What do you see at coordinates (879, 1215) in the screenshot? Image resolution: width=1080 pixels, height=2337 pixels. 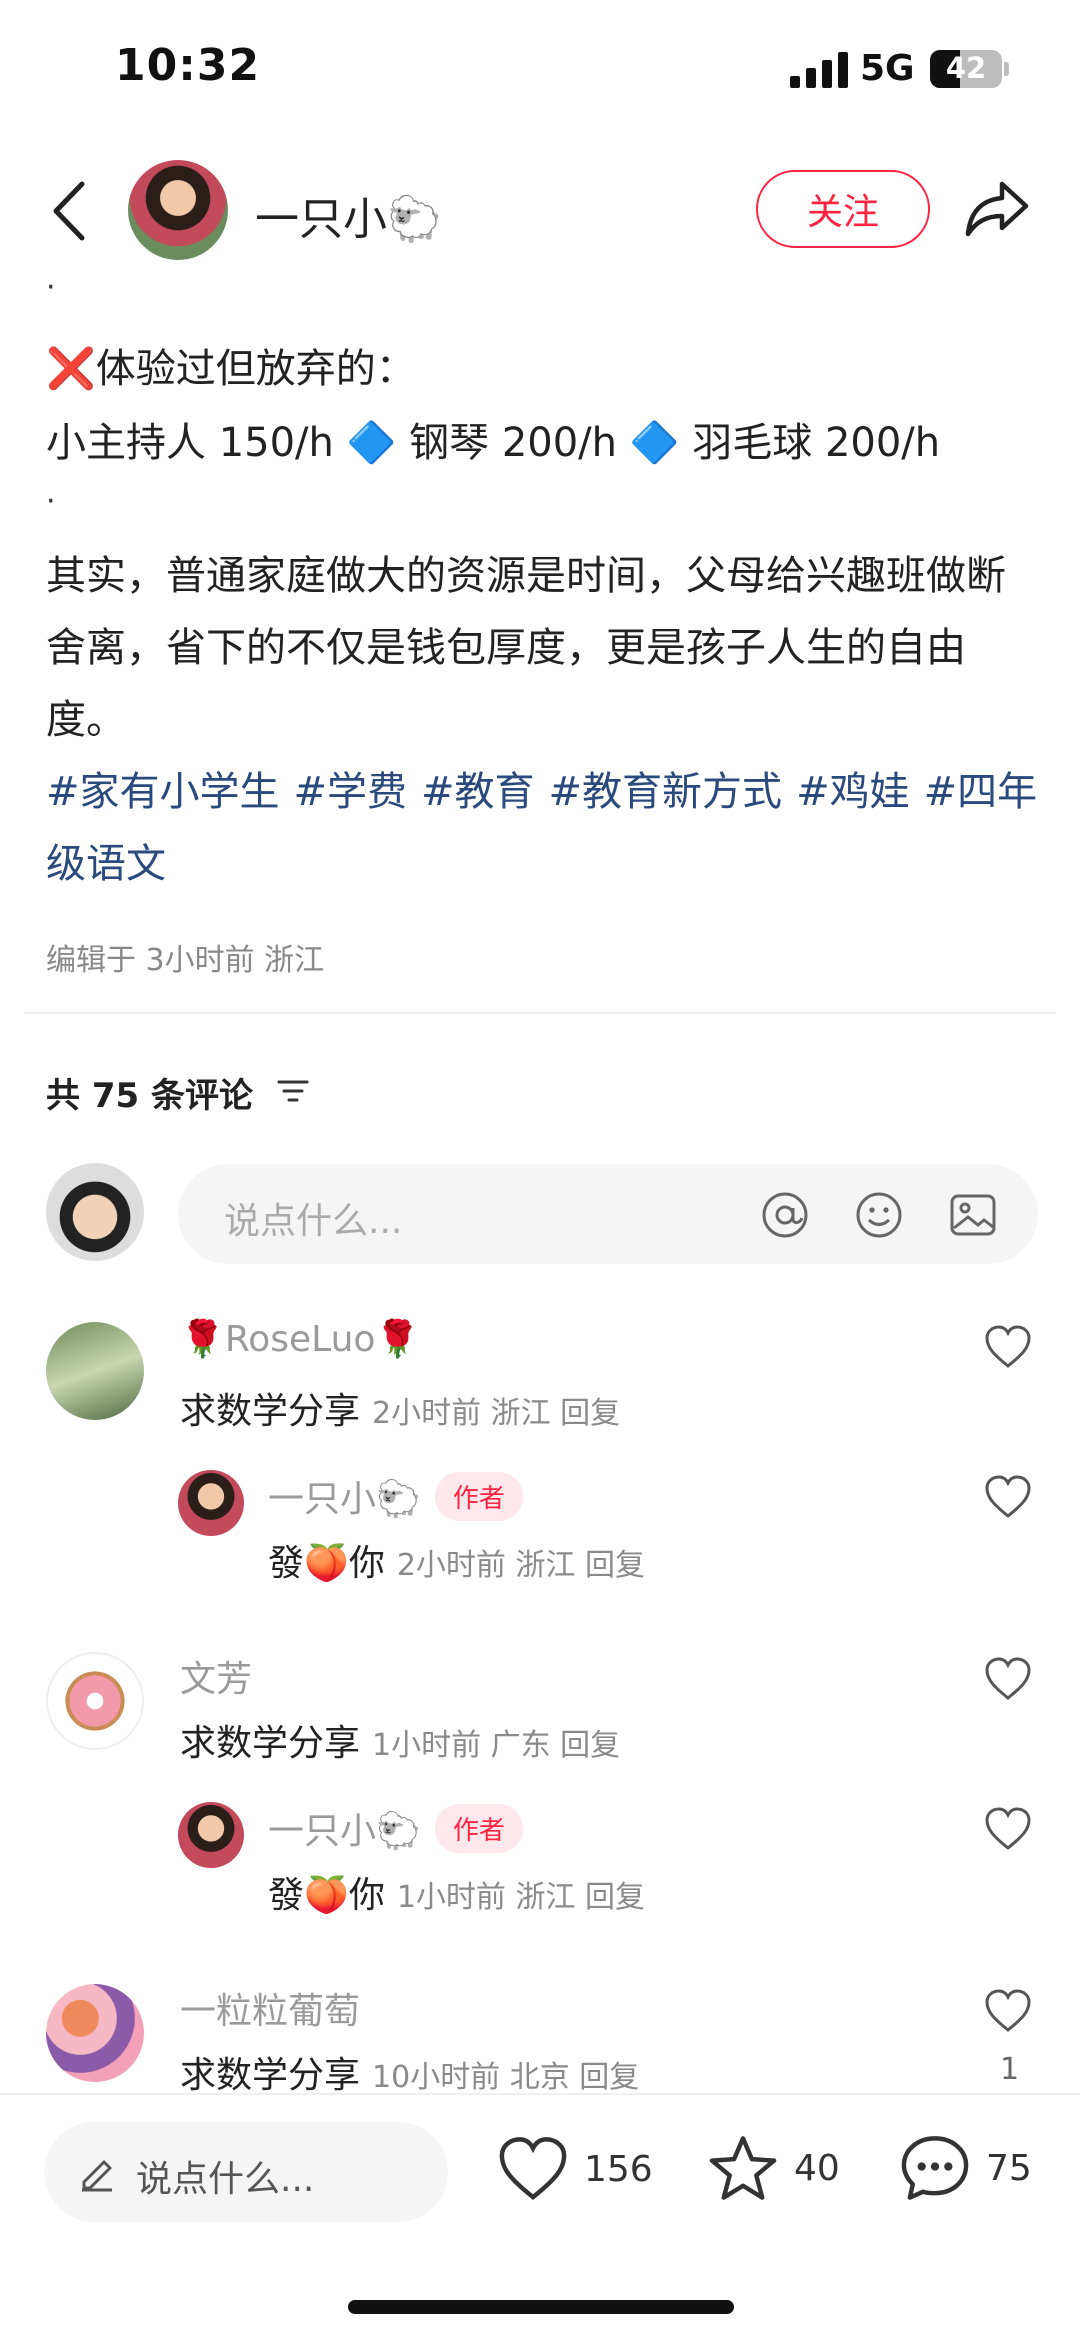 I see `emoji-icon` at bounding box center [879, 1215].